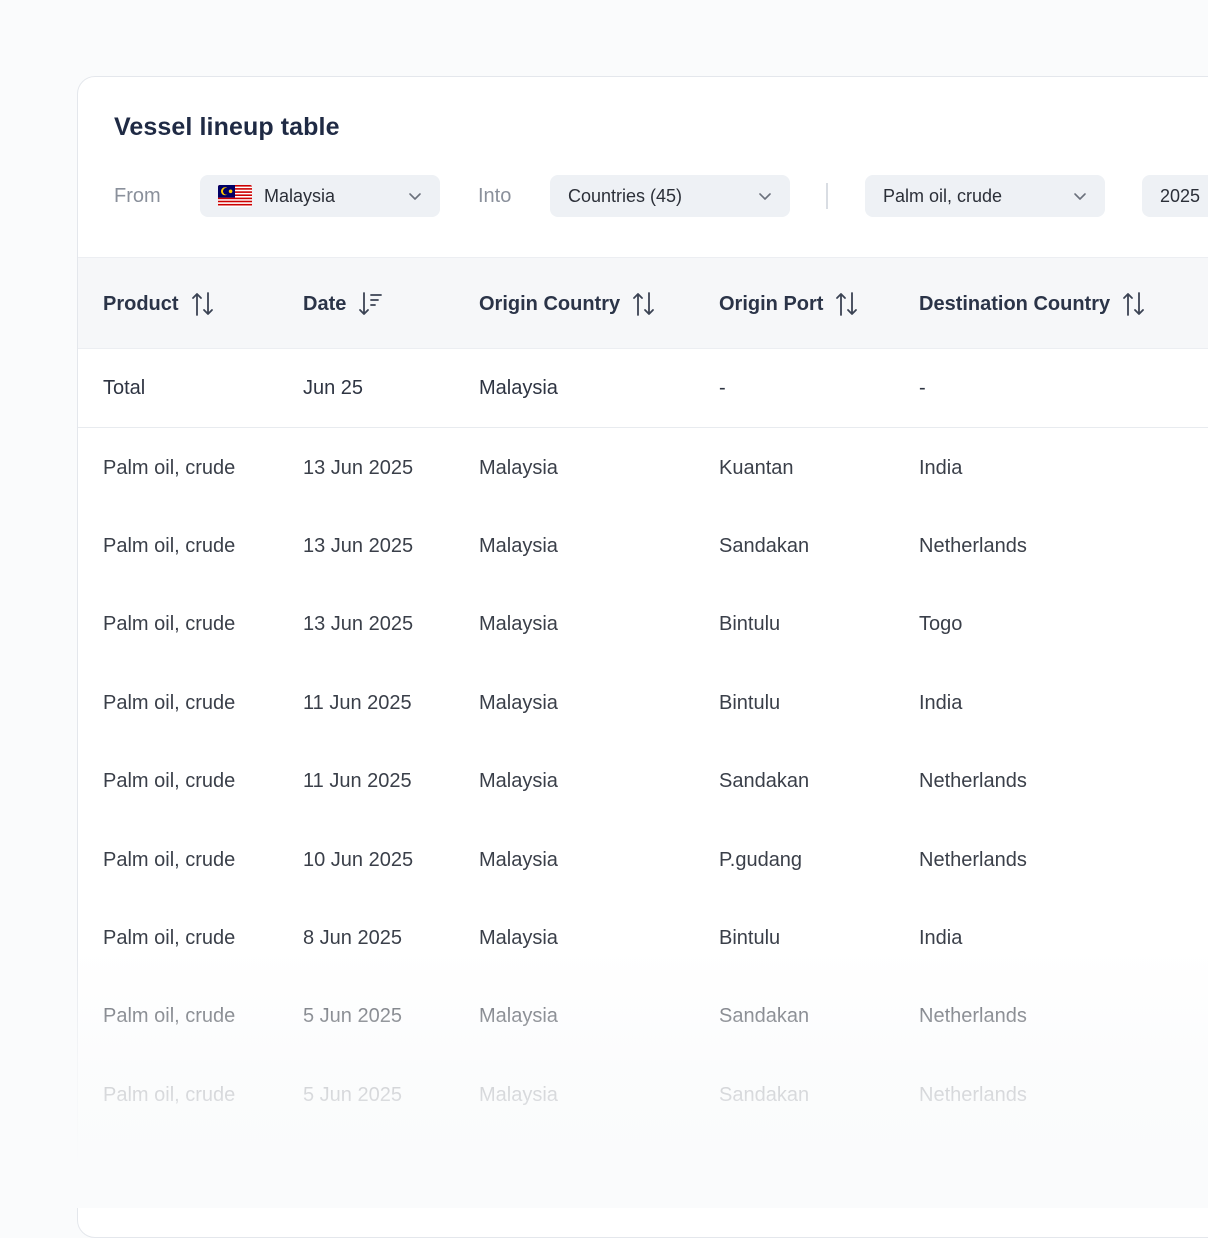 The width and height of the screenshot is (1208, 1238). I want to click on sort-desc-icon, so click(371, 303).